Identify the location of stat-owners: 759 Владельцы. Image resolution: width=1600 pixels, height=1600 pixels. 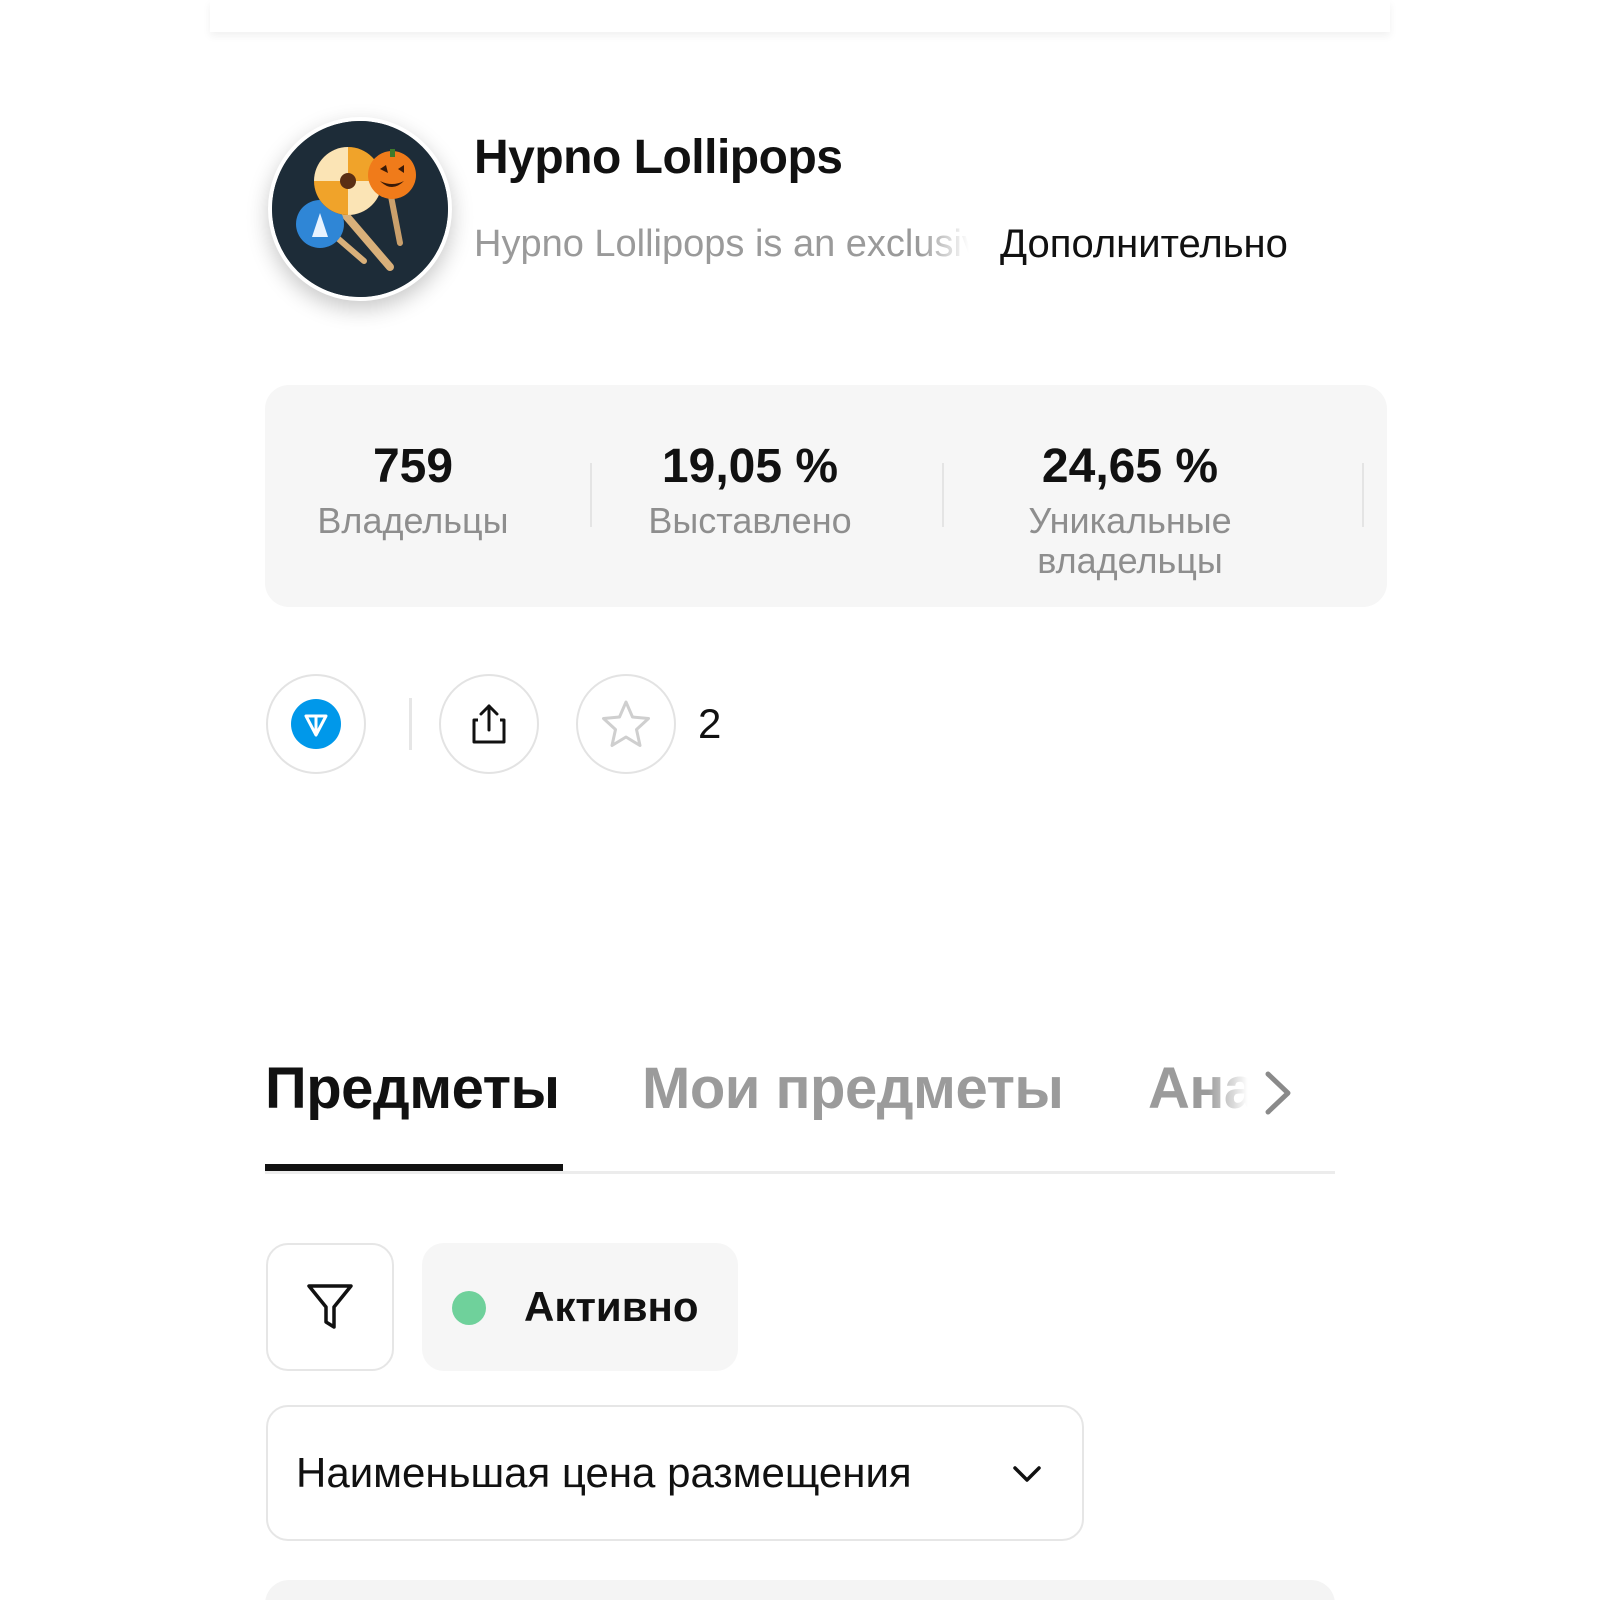
(413, 490).